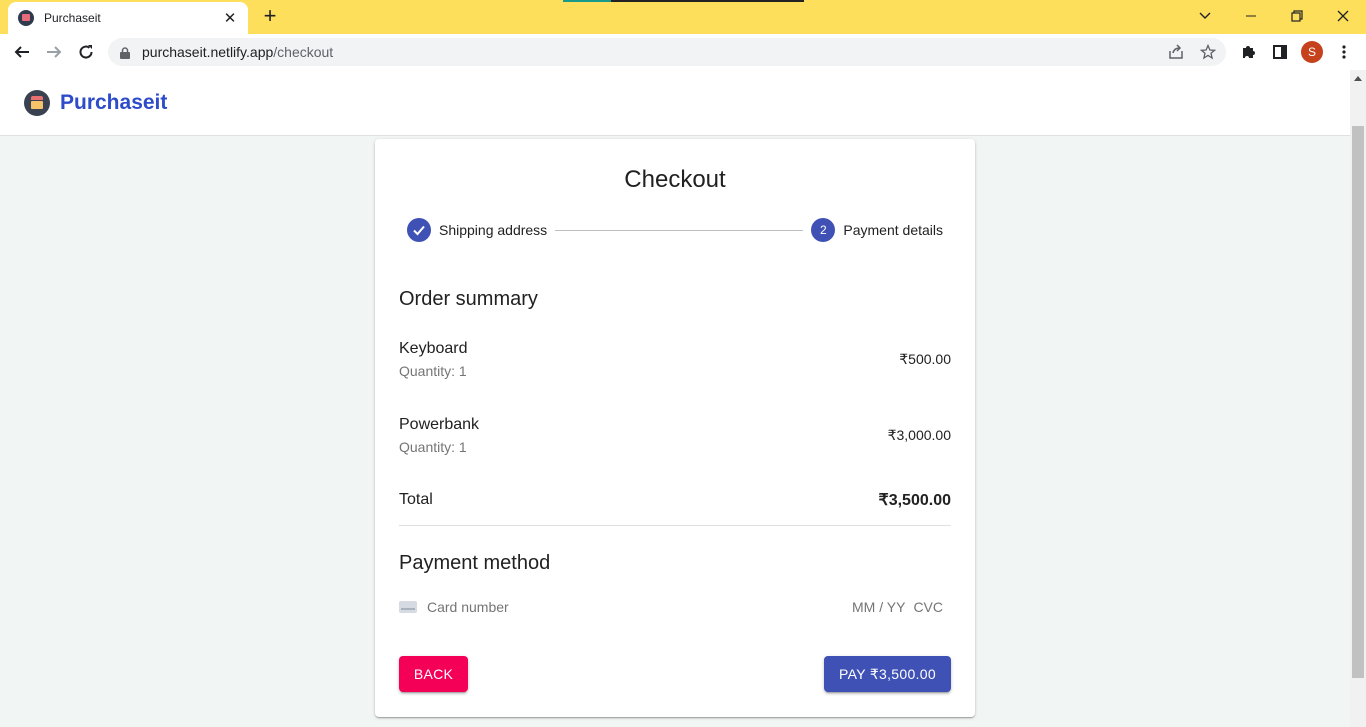 This screenshot has width=1366, height=727. Describe the element at coordinates (1297, 16) in the screenshot. I see `restore-icon` at that location.